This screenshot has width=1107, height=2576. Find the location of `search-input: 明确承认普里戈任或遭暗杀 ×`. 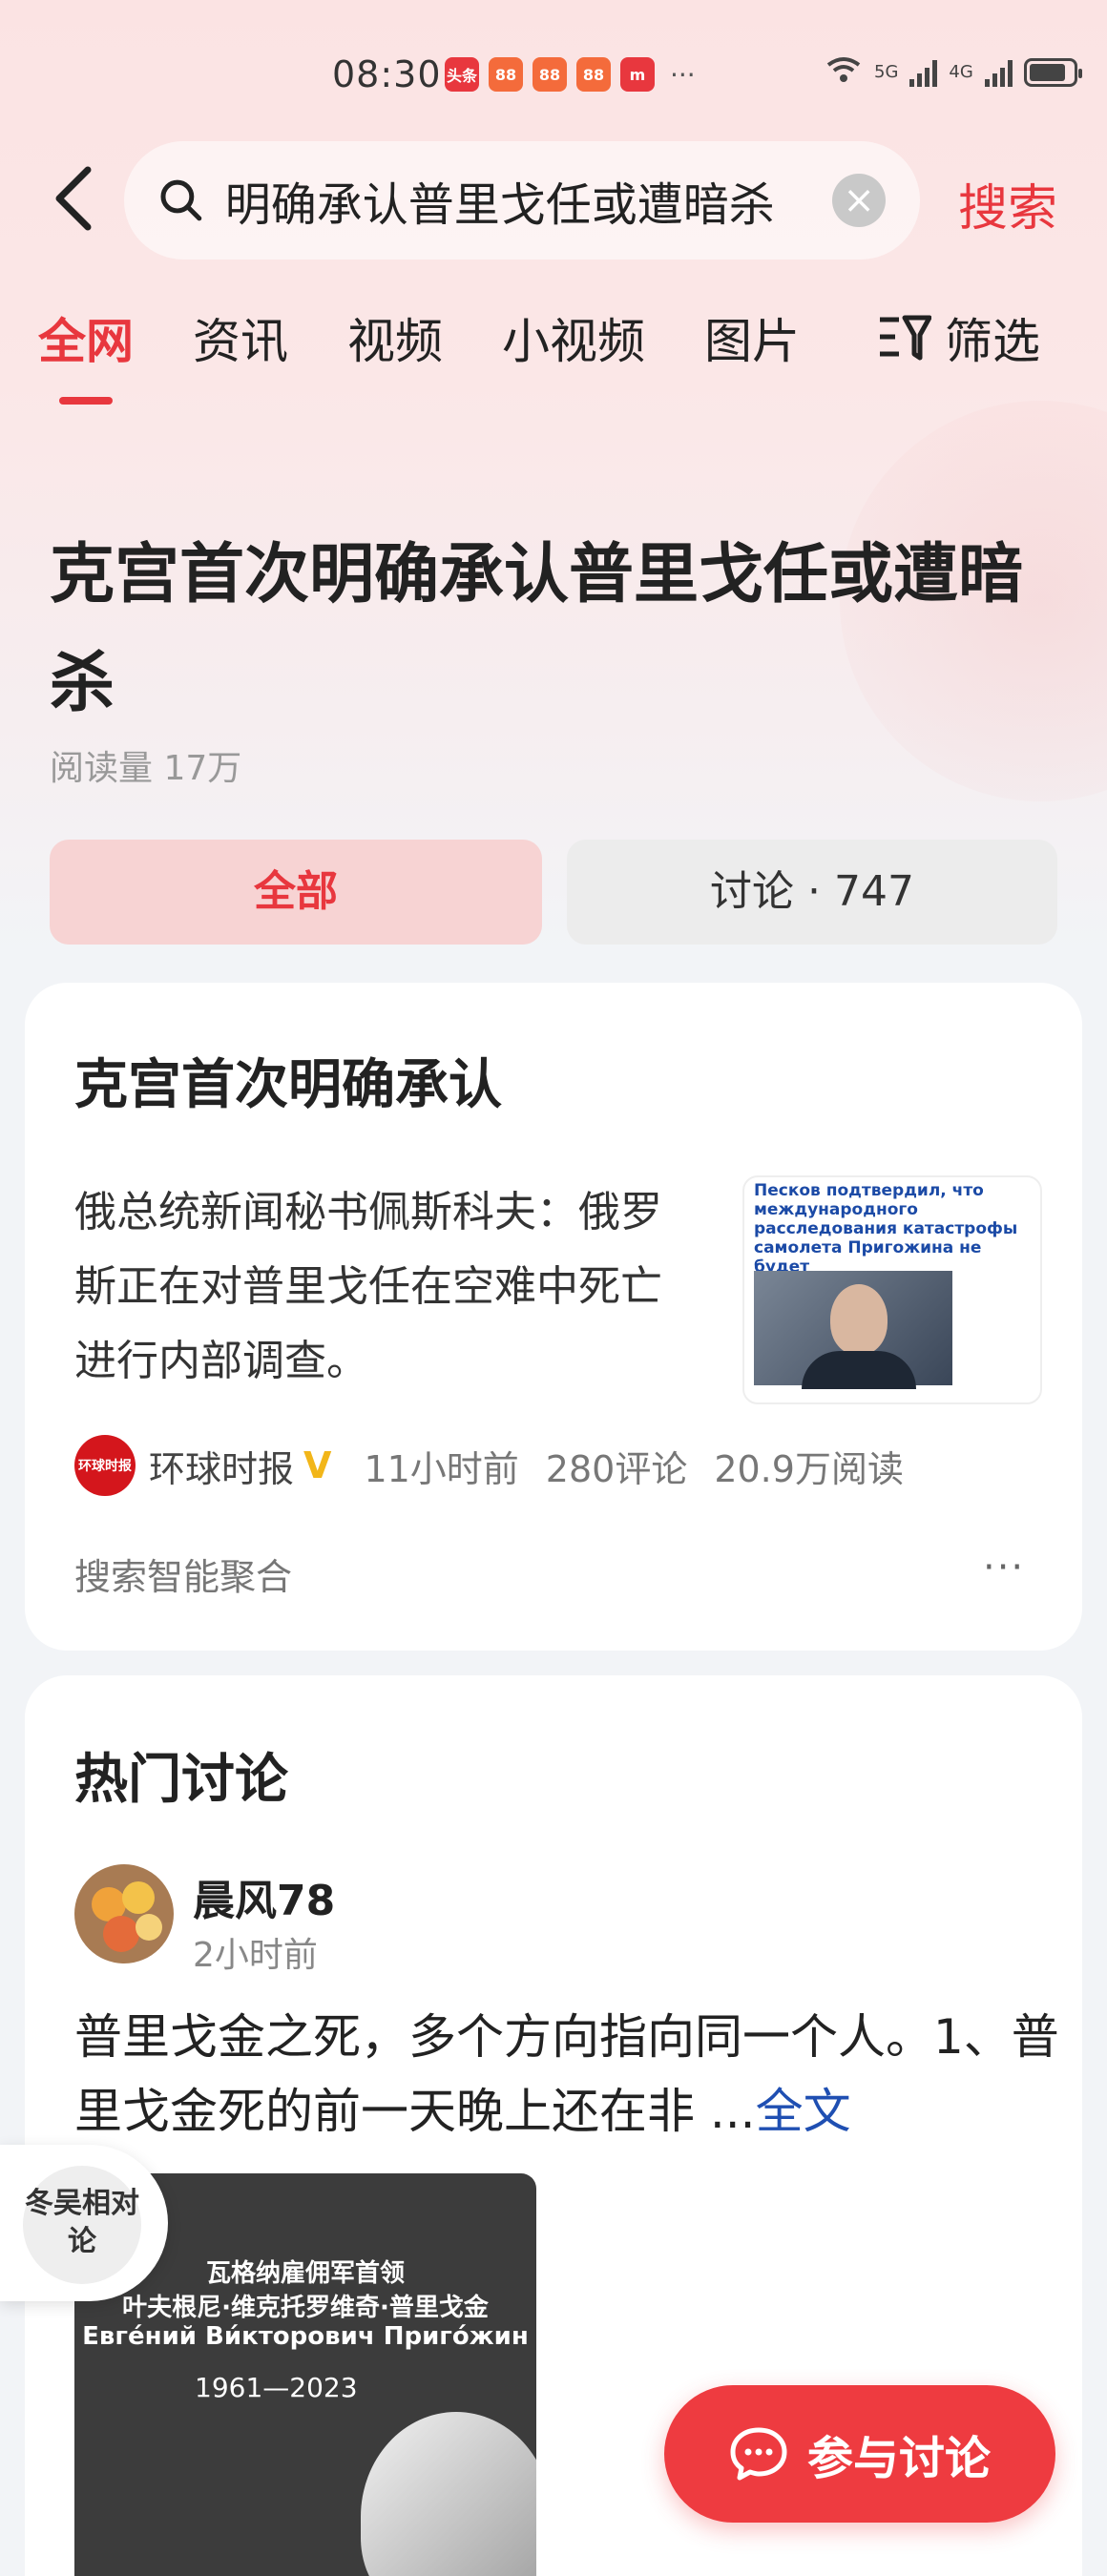

search-input: 明确承认普里戈任或遭暗杀 × is located at coordinates (522, 200).